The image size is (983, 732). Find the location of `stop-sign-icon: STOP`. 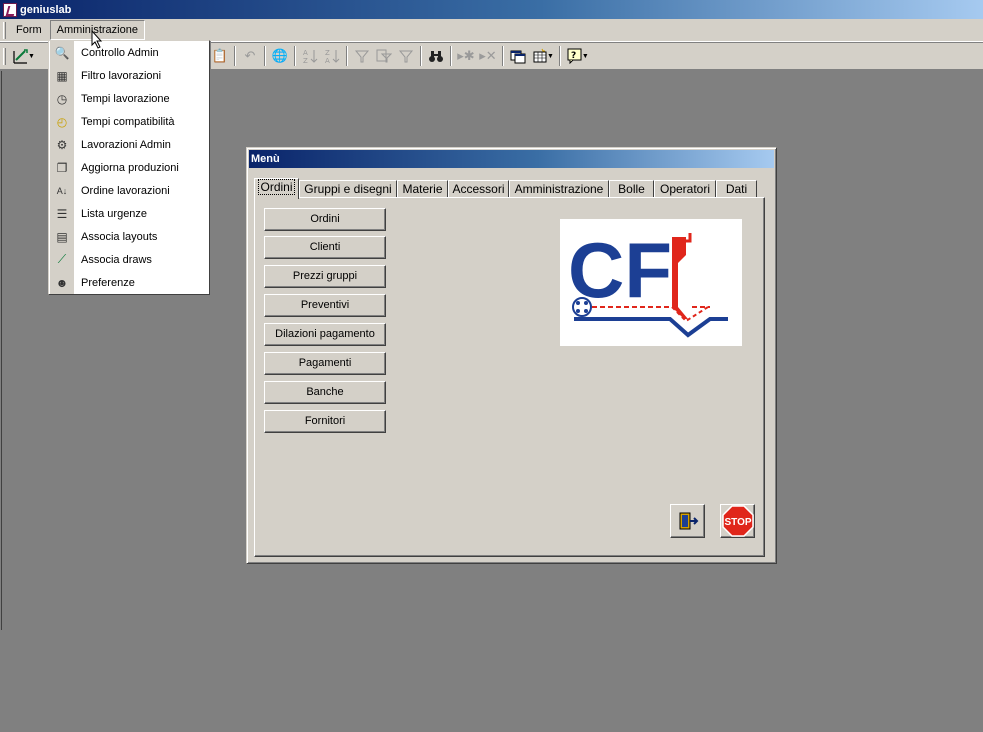

stop-sign-icon: STOP is located at coordinates (737, 521).